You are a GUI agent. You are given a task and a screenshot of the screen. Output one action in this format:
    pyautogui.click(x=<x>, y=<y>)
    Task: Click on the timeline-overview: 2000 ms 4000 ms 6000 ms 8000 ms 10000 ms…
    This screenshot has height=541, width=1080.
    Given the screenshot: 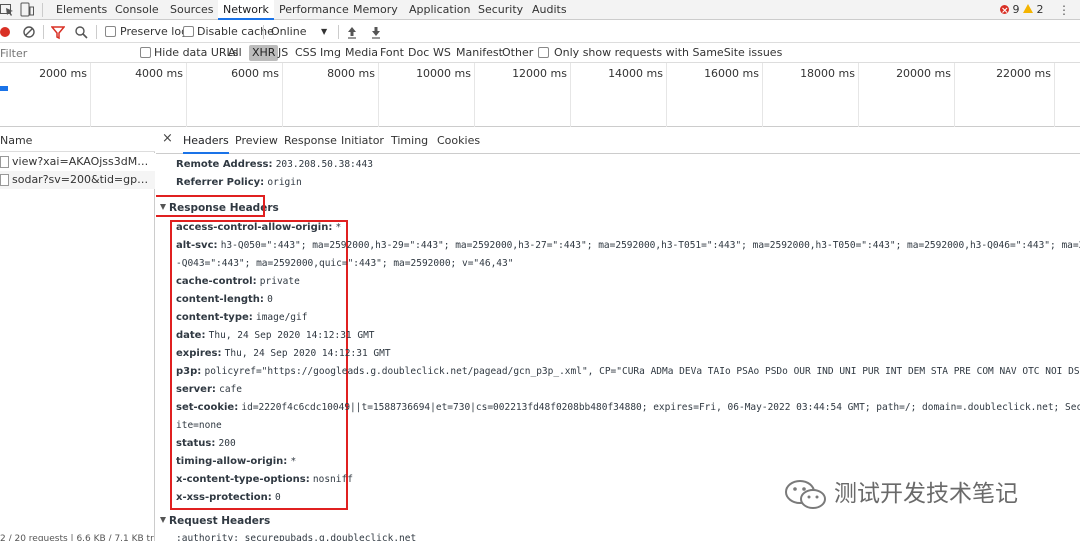 What is the action you would take?
    pyautogui.click(x=540, y=95)
    